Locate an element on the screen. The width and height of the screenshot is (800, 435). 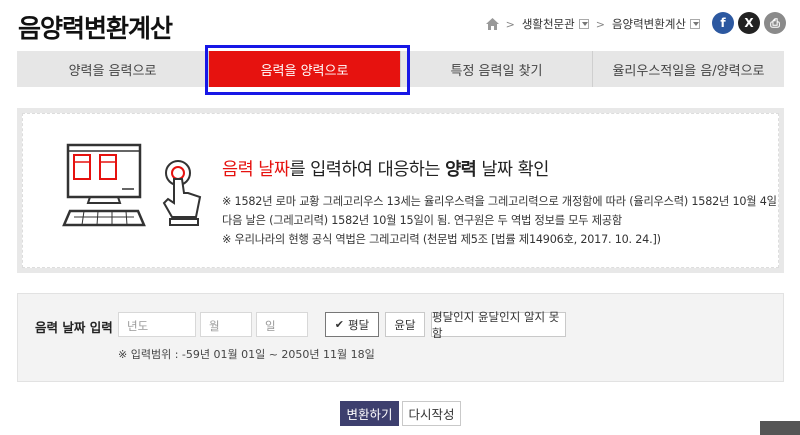
facebook-icon: f is located at coordinates (723, 23).